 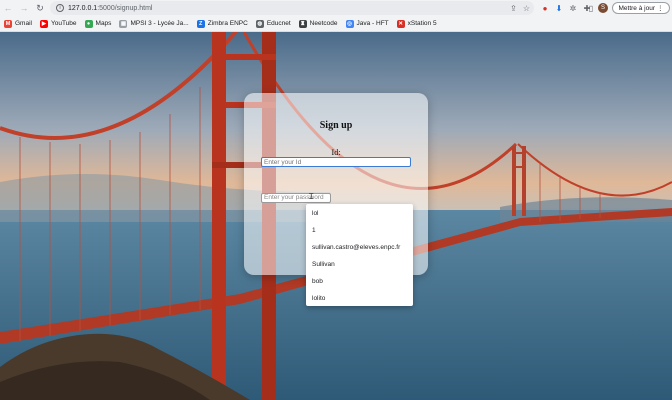 I want to click on autocomplete-option: 1, so click(x=359, y=230).